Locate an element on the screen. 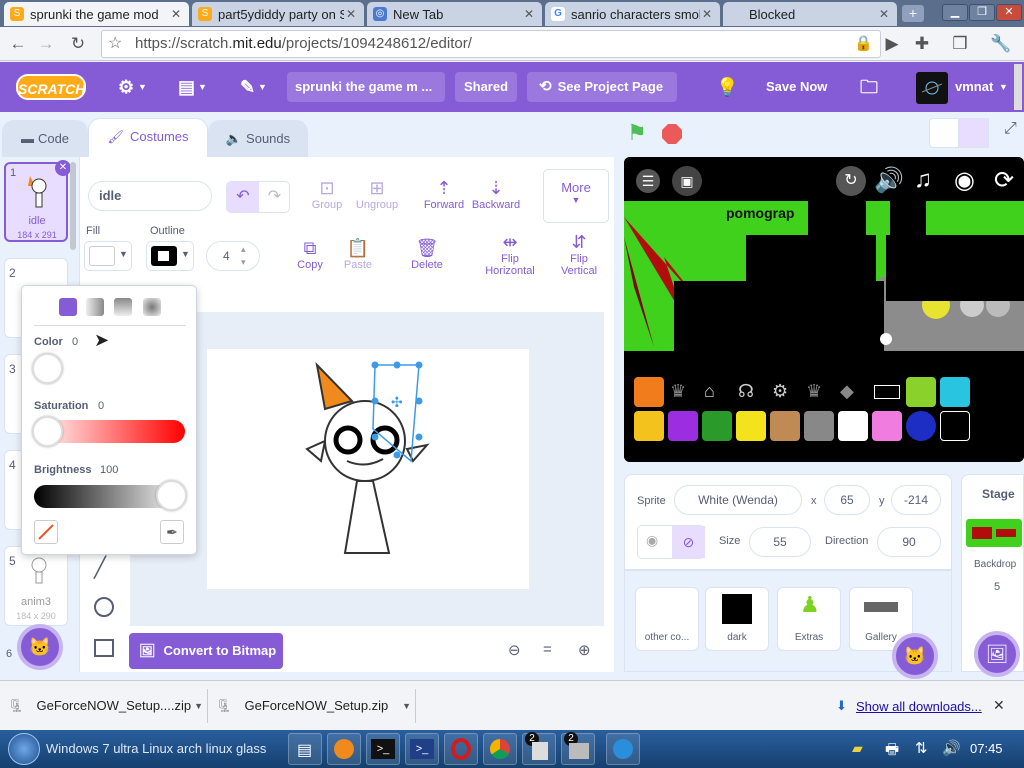 The width and height of the screenshot is (1024, 768). taskbar-firefox-app is located at coordinates (344, 749).